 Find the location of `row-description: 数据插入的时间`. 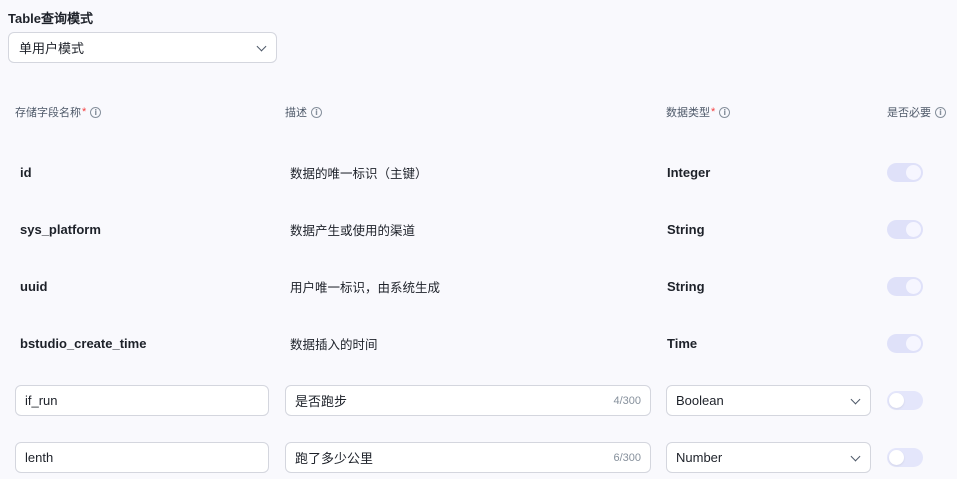

row-description: 数据插入的时间 is located at coordinates (334, 344).